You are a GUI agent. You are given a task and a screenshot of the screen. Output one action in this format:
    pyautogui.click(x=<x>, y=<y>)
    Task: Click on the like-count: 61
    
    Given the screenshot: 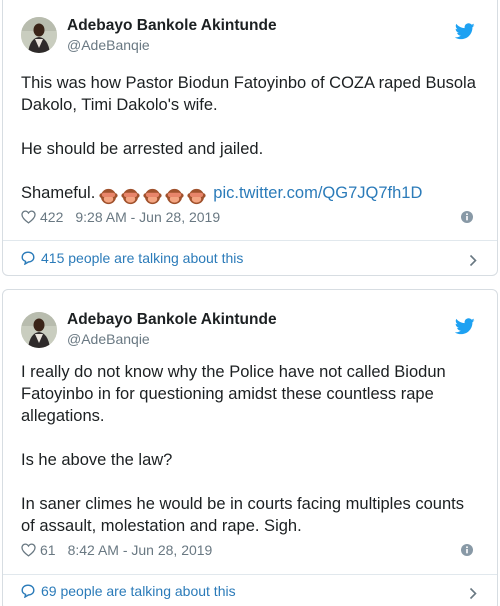 What is the action you would take?
    pyautogui.click(x=48, y=550)
    